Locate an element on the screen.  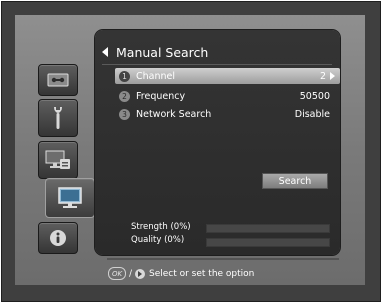
tv-icon is located at coordinates (70, 198).